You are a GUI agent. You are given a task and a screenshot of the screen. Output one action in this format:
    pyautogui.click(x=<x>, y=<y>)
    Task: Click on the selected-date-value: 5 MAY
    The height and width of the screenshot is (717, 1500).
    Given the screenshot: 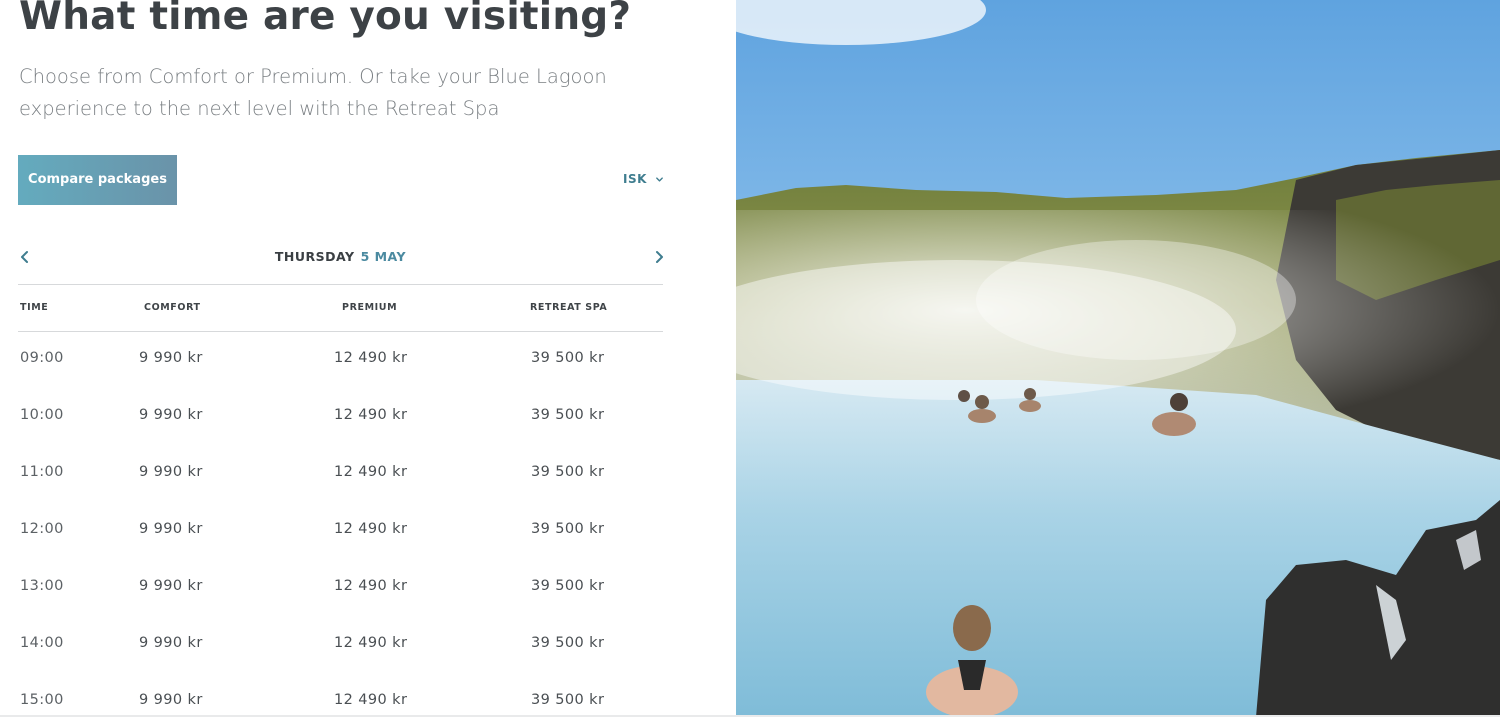 What is the action you would take?
    pyautogui.click(x=383, y=256)
    